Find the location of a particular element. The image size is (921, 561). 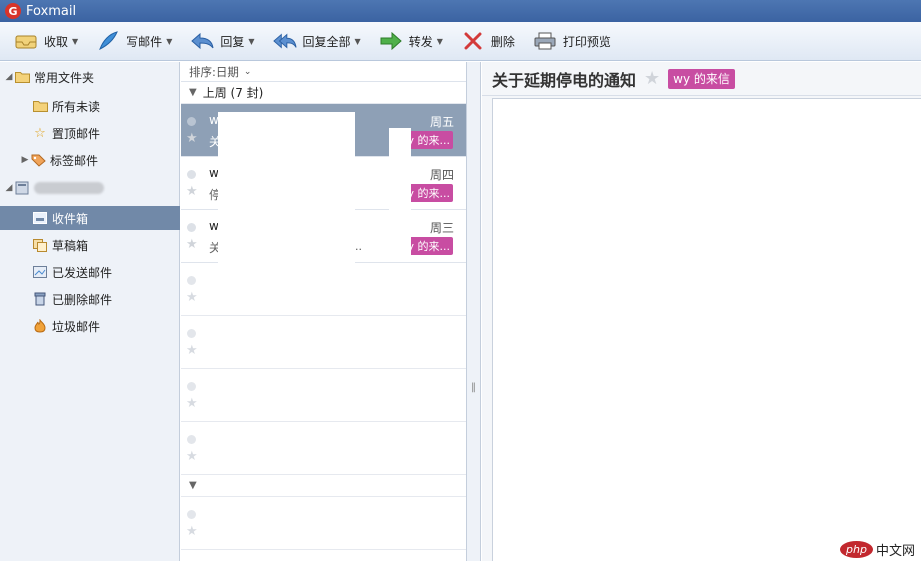

watermark-text: 中文网 is located at coordinates (895, 551).